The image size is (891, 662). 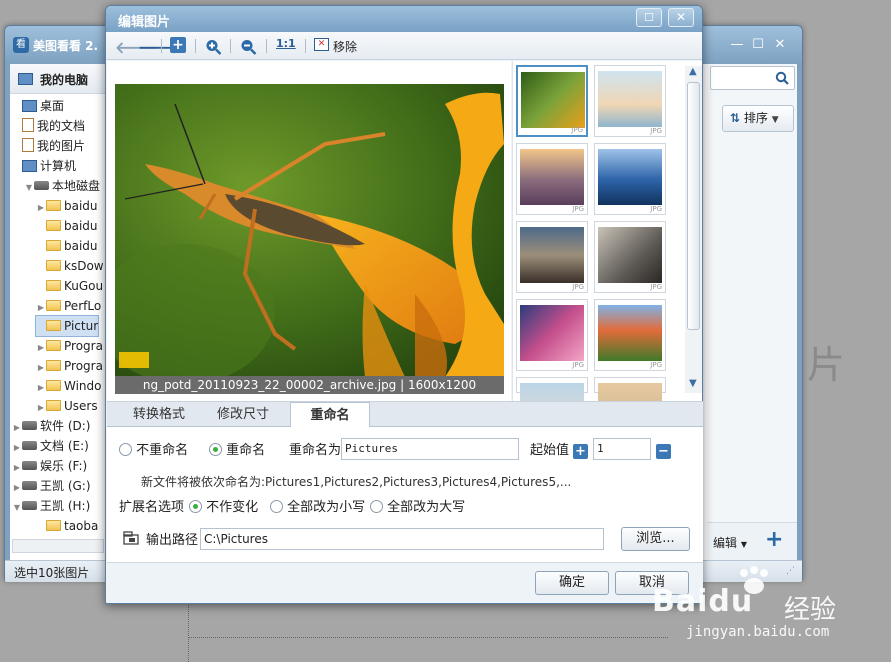 What do you see at coordinates (38, 106) in the screenshot?
I see `tree-item: 桌面` at bounding box center [38, 106].